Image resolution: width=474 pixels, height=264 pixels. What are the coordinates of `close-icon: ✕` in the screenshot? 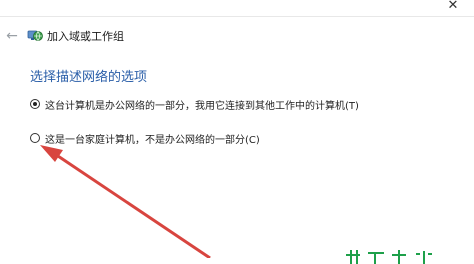 It's located at (453, 6).